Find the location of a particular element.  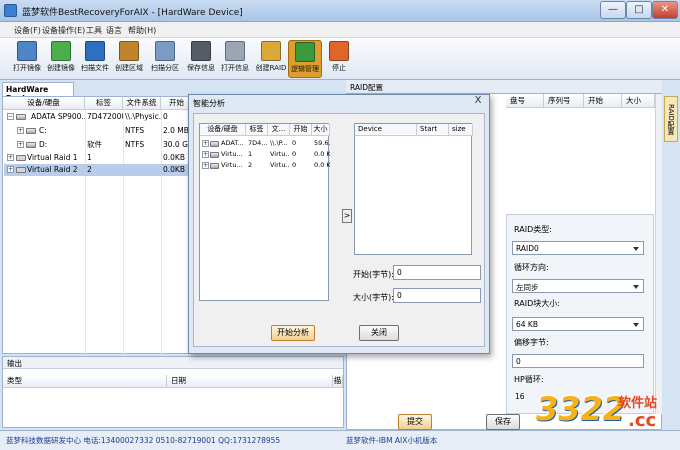

expand-icon: − is located at coordinates (10, 116).